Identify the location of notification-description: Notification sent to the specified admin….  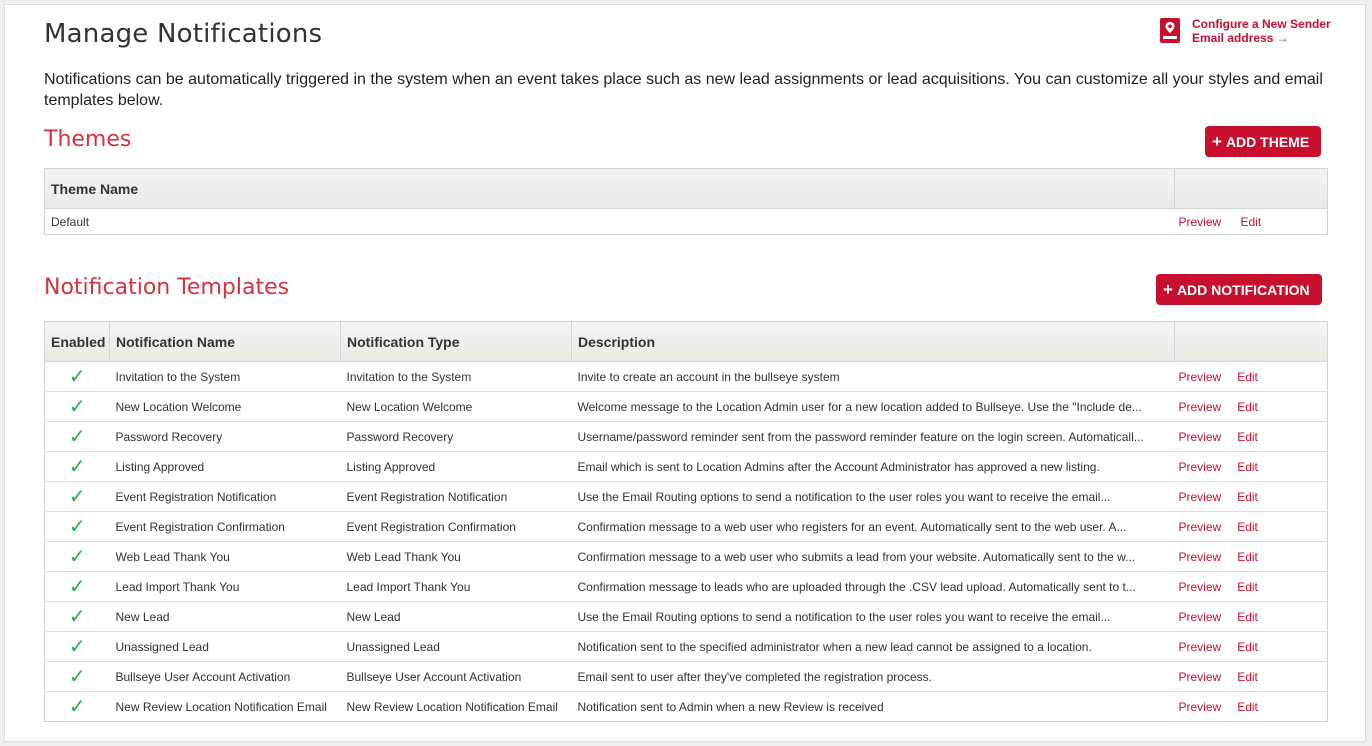
(873, 646).